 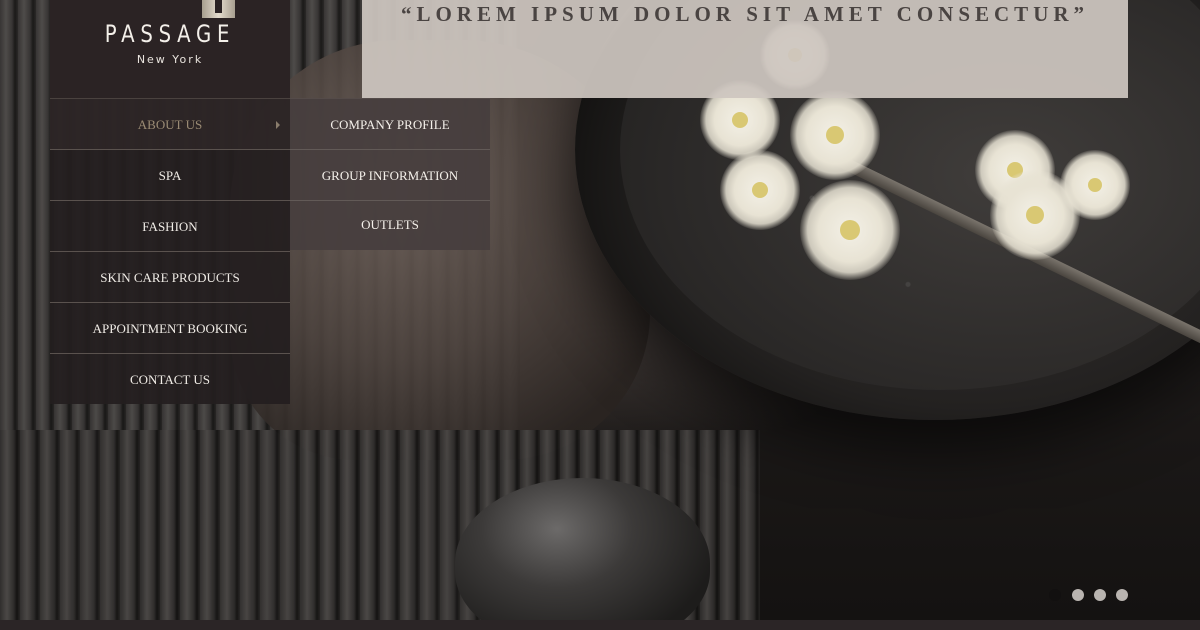 I want to click on logo-city: New York, so click(x=170, y=59).